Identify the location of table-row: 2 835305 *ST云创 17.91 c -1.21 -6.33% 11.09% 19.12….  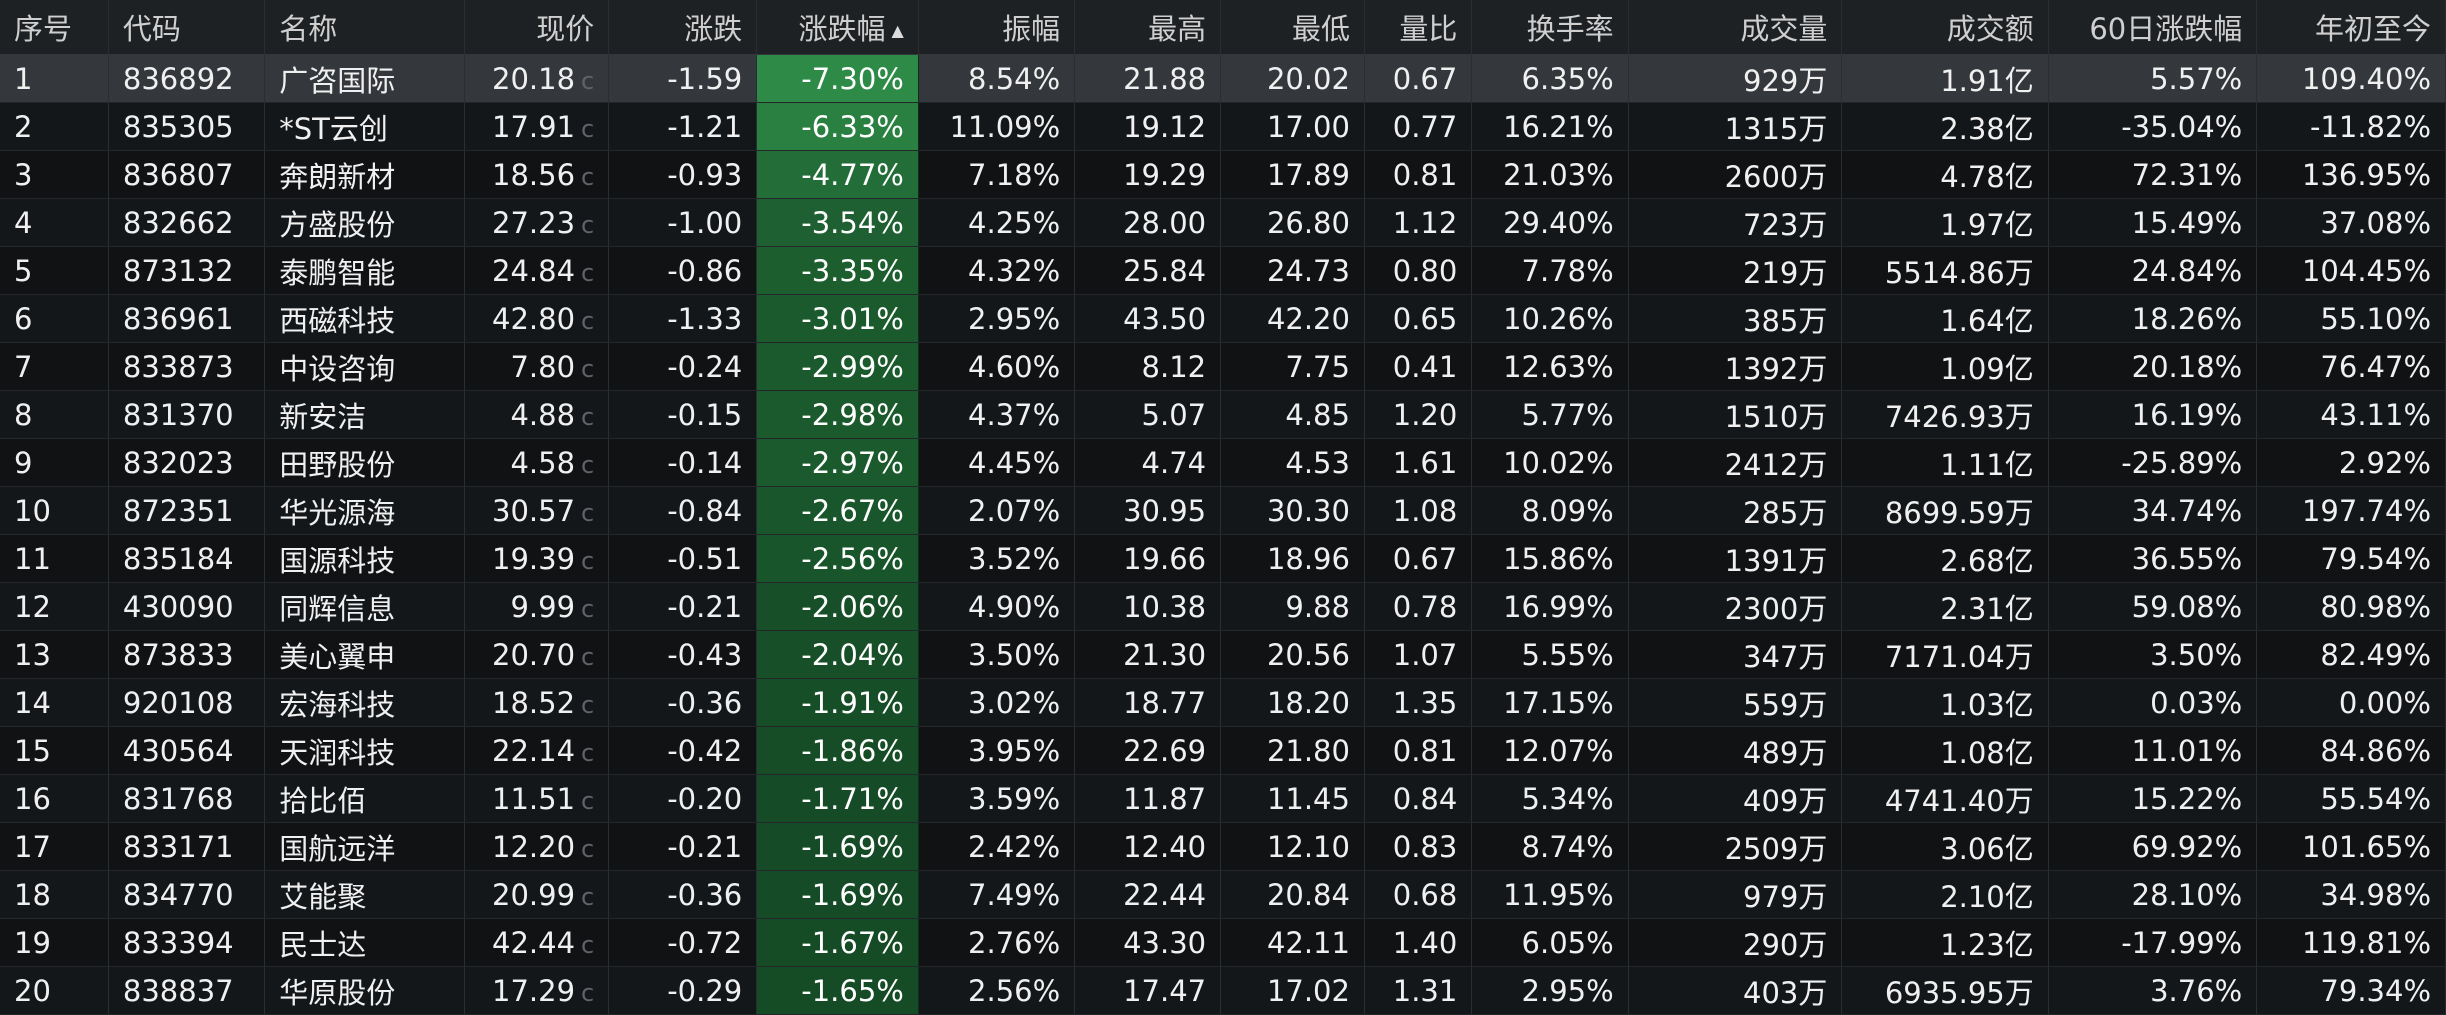
(1223, 126).